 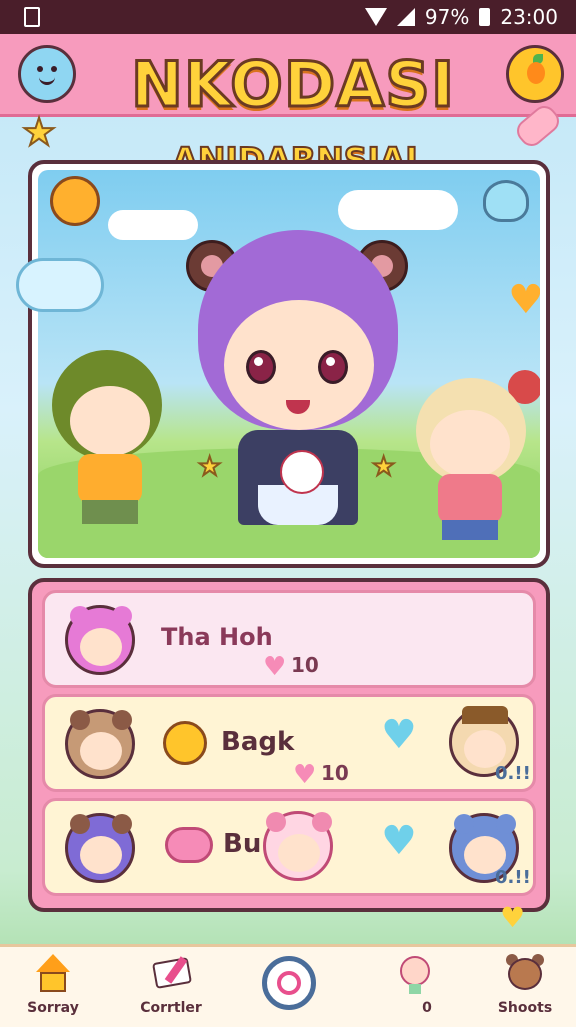 I want to click on nav-corrtler: Corrtler, so click(x=171, y=986).